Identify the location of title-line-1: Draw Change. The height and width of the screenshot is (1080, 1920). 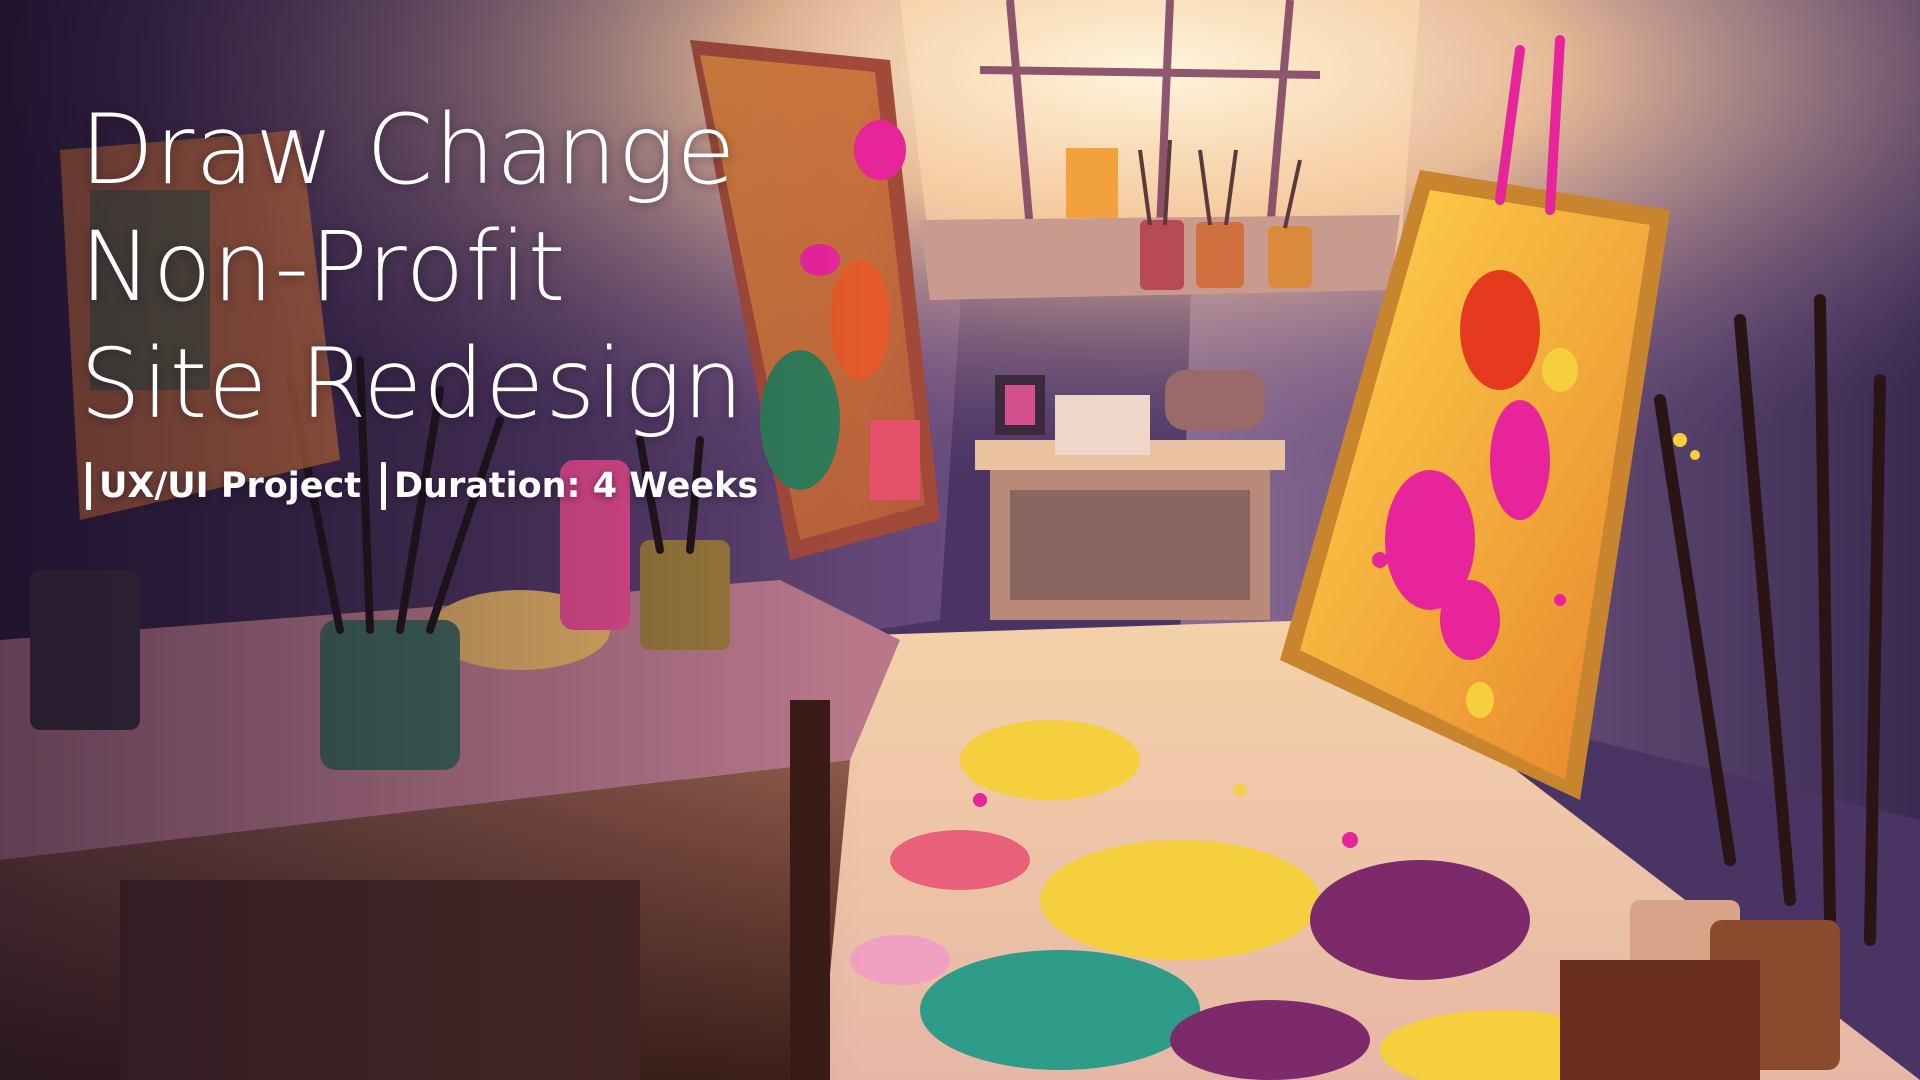
(408, 150).